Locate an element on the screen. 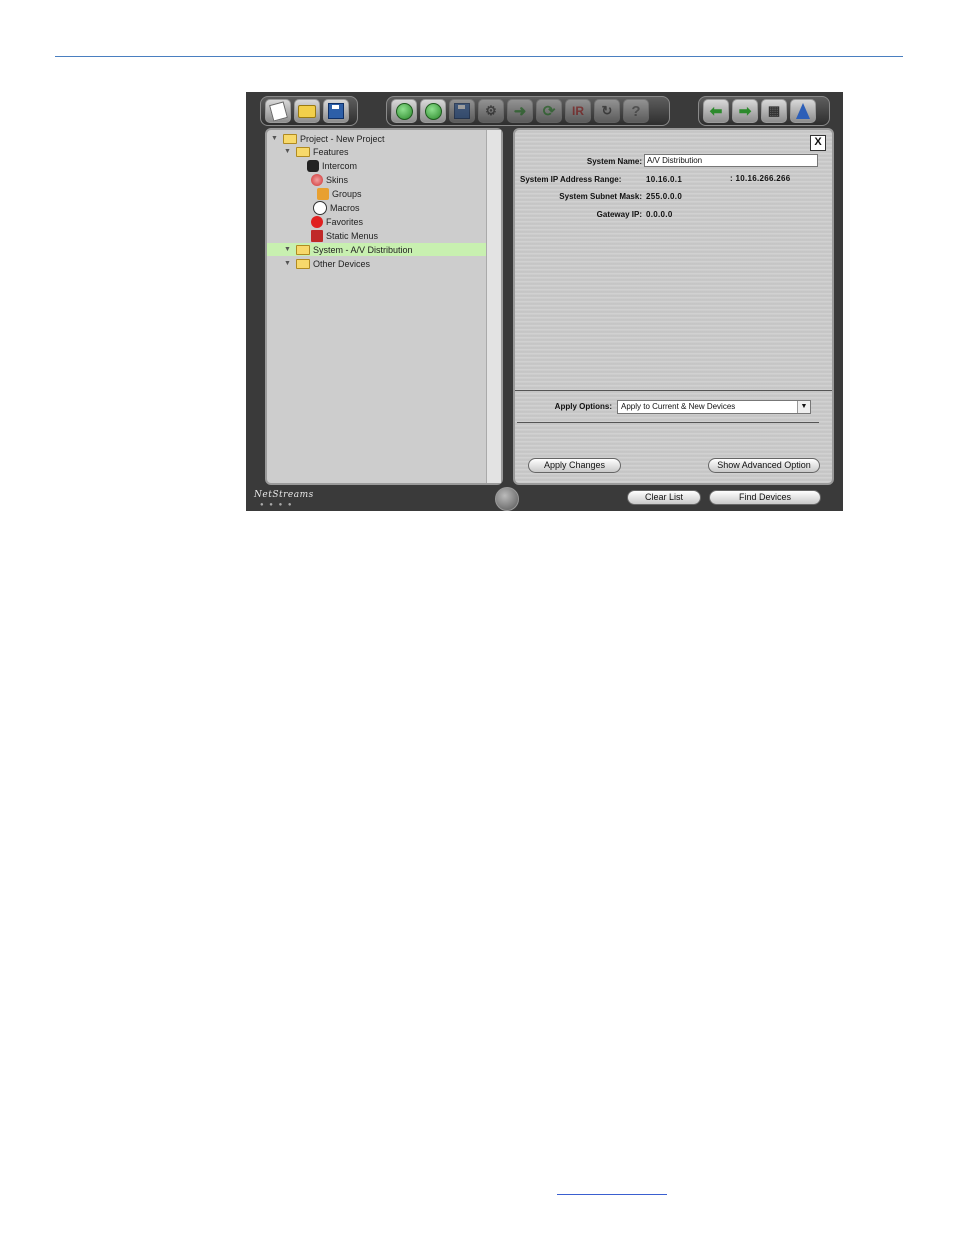 This screenshot has width=954, height=1235. tree-item-label: Features is located at coordinates (331, 151).